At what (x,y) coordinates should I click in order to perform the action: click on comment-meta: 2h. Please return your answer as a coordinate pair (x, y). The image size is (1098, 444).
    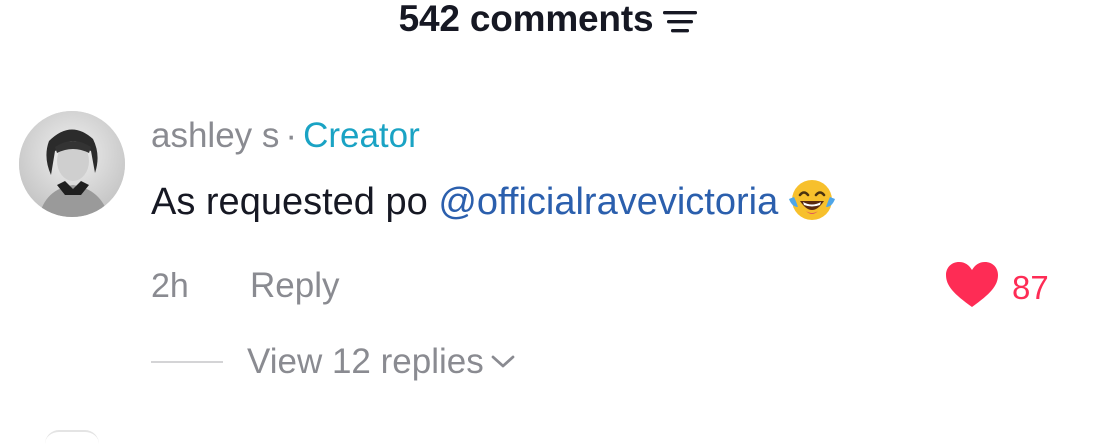
    Looking at the image, I should click on (170, 286).